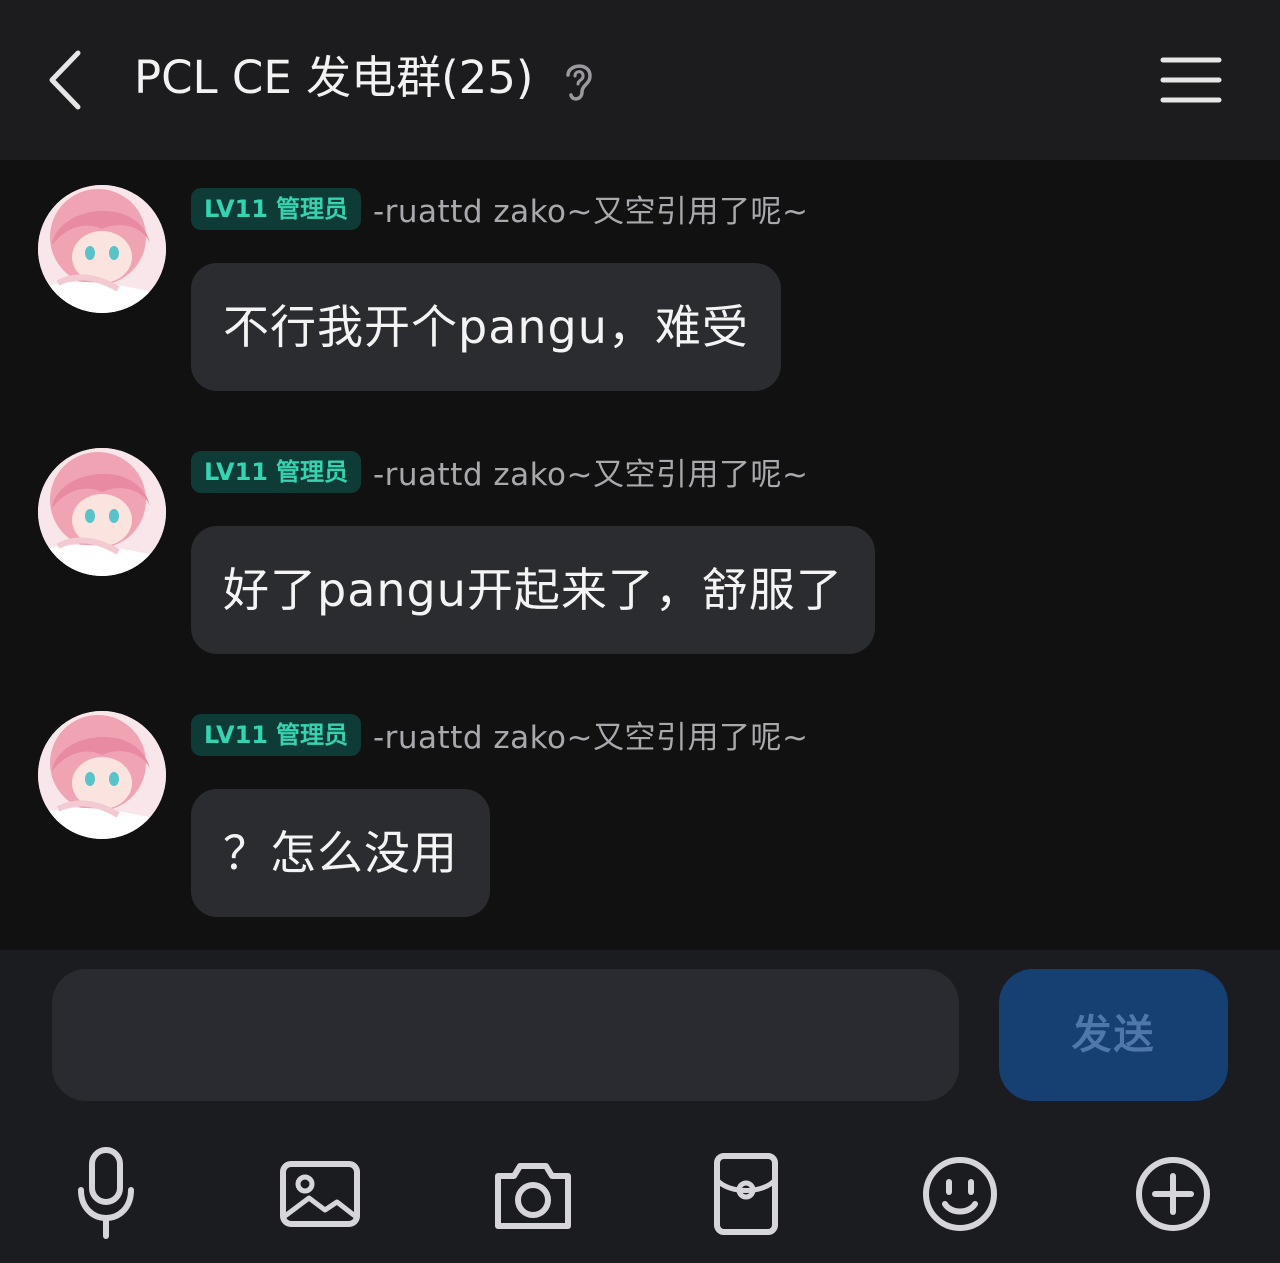  I want to click on emoji-icon, so click(960, 1192).